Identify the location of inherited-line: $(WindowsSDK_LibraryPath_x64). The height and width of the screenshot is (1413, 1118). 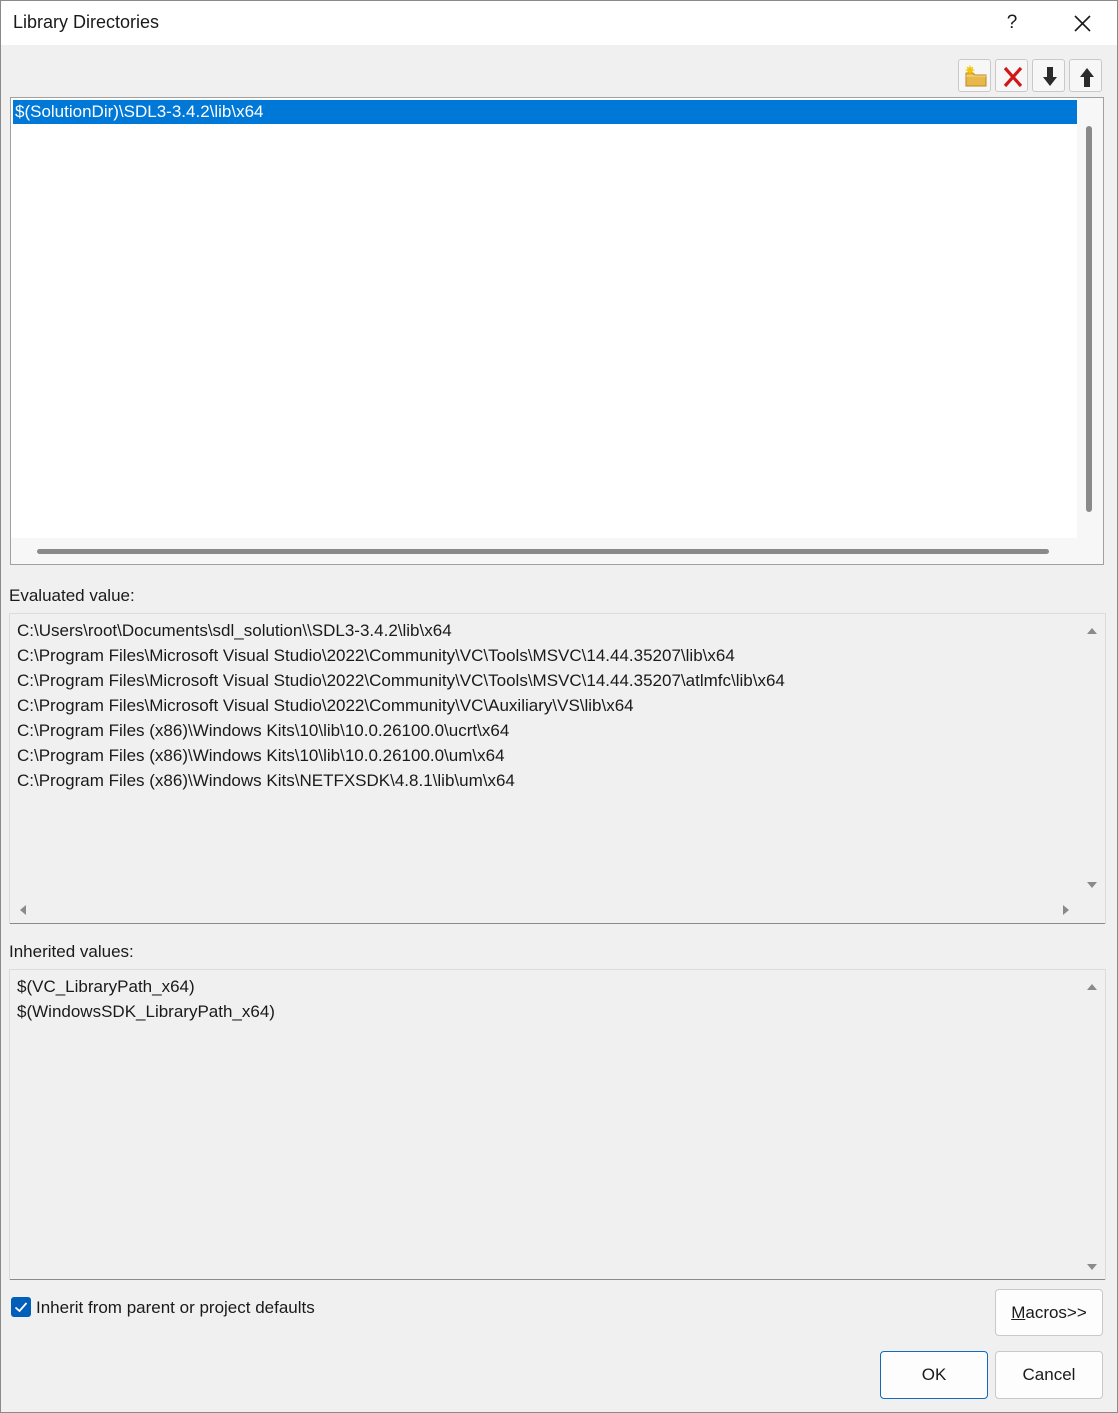
(146, 1011).